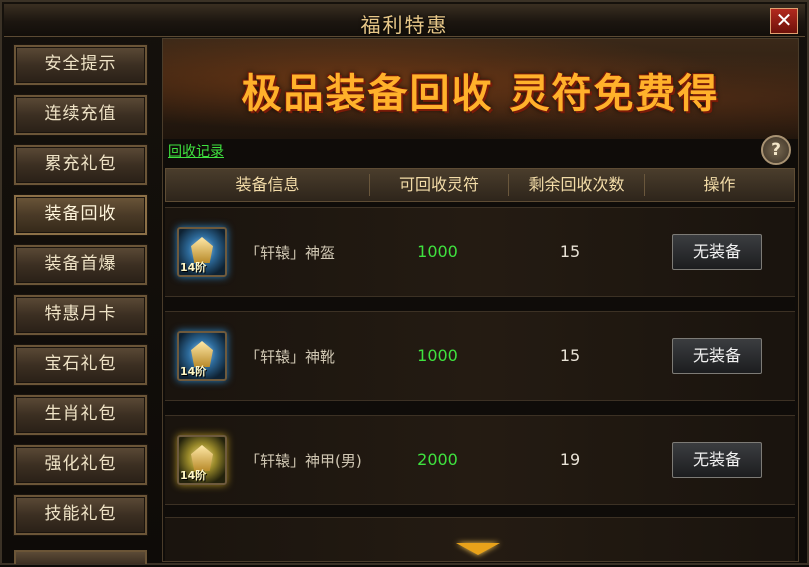 Image resolution: width=809 pixels, height=567 pixels. Describe the element at coordinates (404, 25) in the screenshot. I see `window-title: 福利特惠` at that location.